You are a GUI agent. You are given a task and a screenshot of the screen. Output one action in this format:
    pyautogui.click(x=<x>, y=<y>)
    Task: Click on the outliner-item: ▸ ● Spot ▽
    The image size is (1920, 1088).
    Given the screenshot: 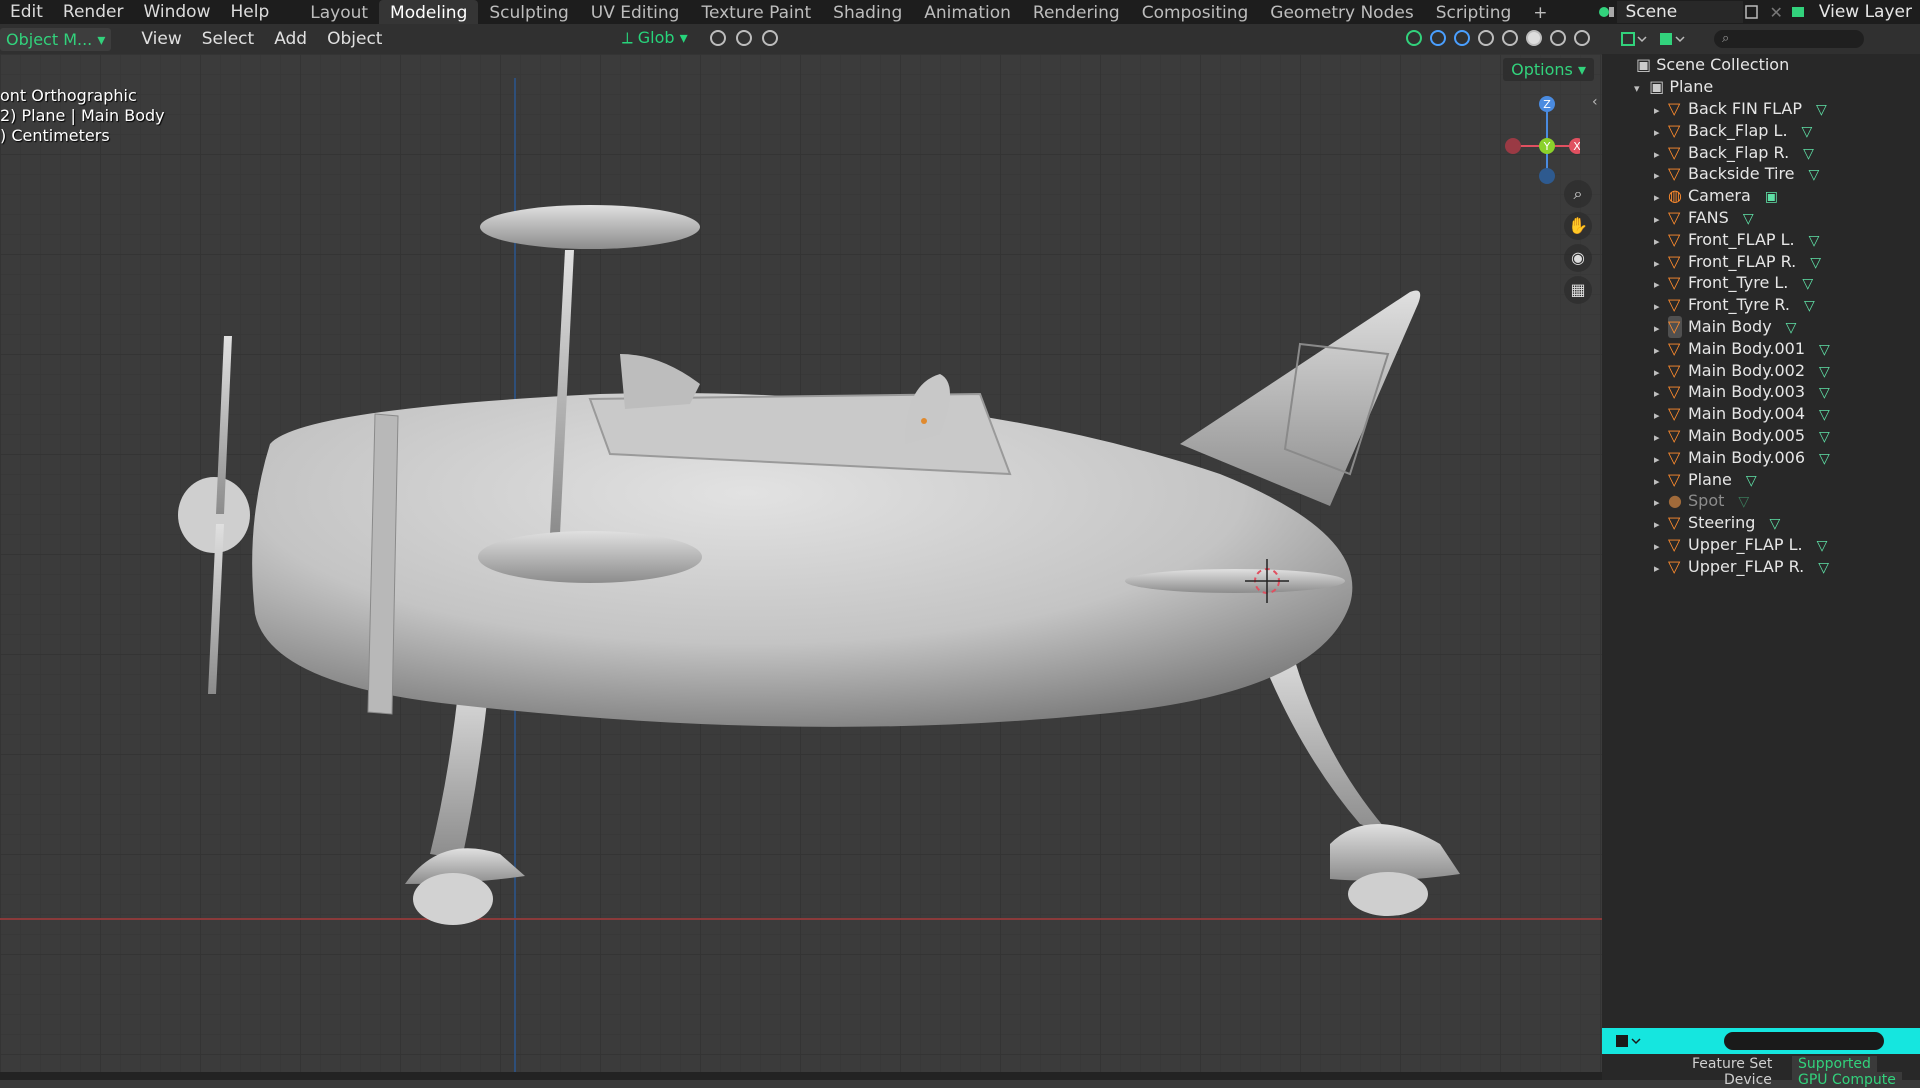 What is the action you would take?
    pyautogui.click(x=1701, y=501)
    